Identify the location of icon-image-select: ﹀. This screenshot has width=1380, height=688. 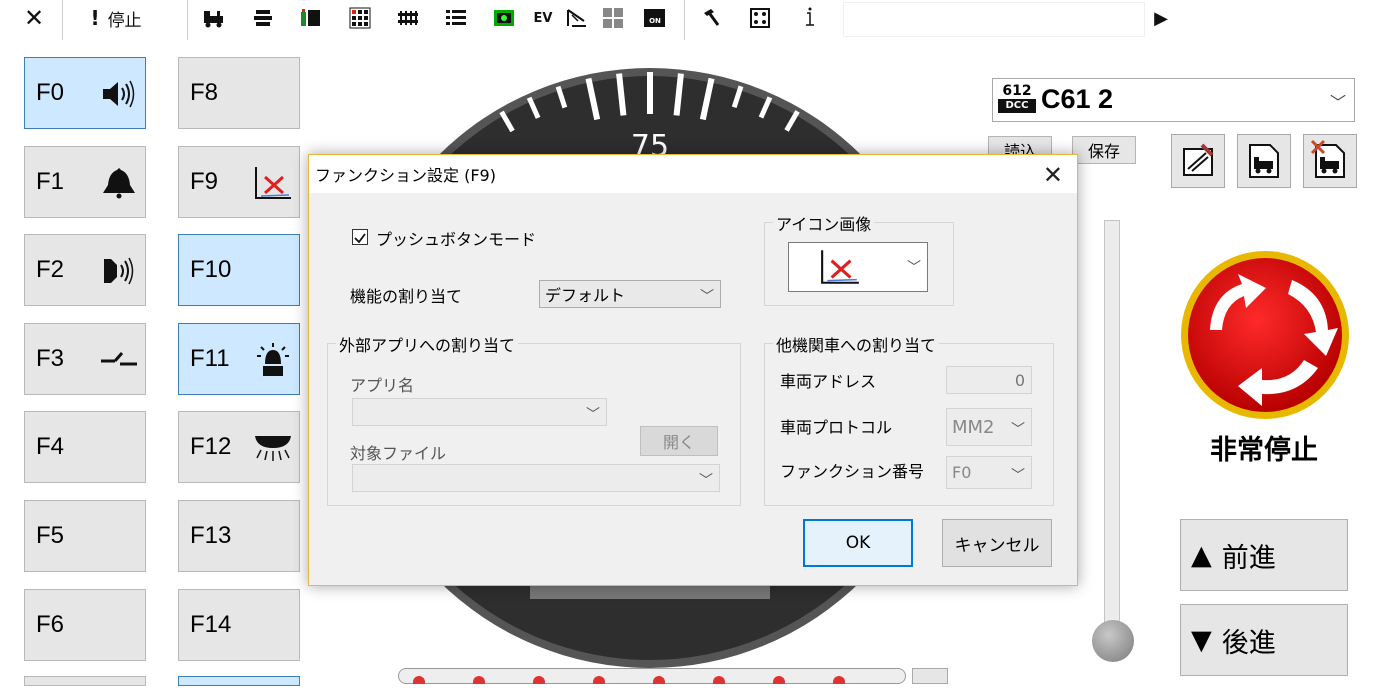
(858, 267).